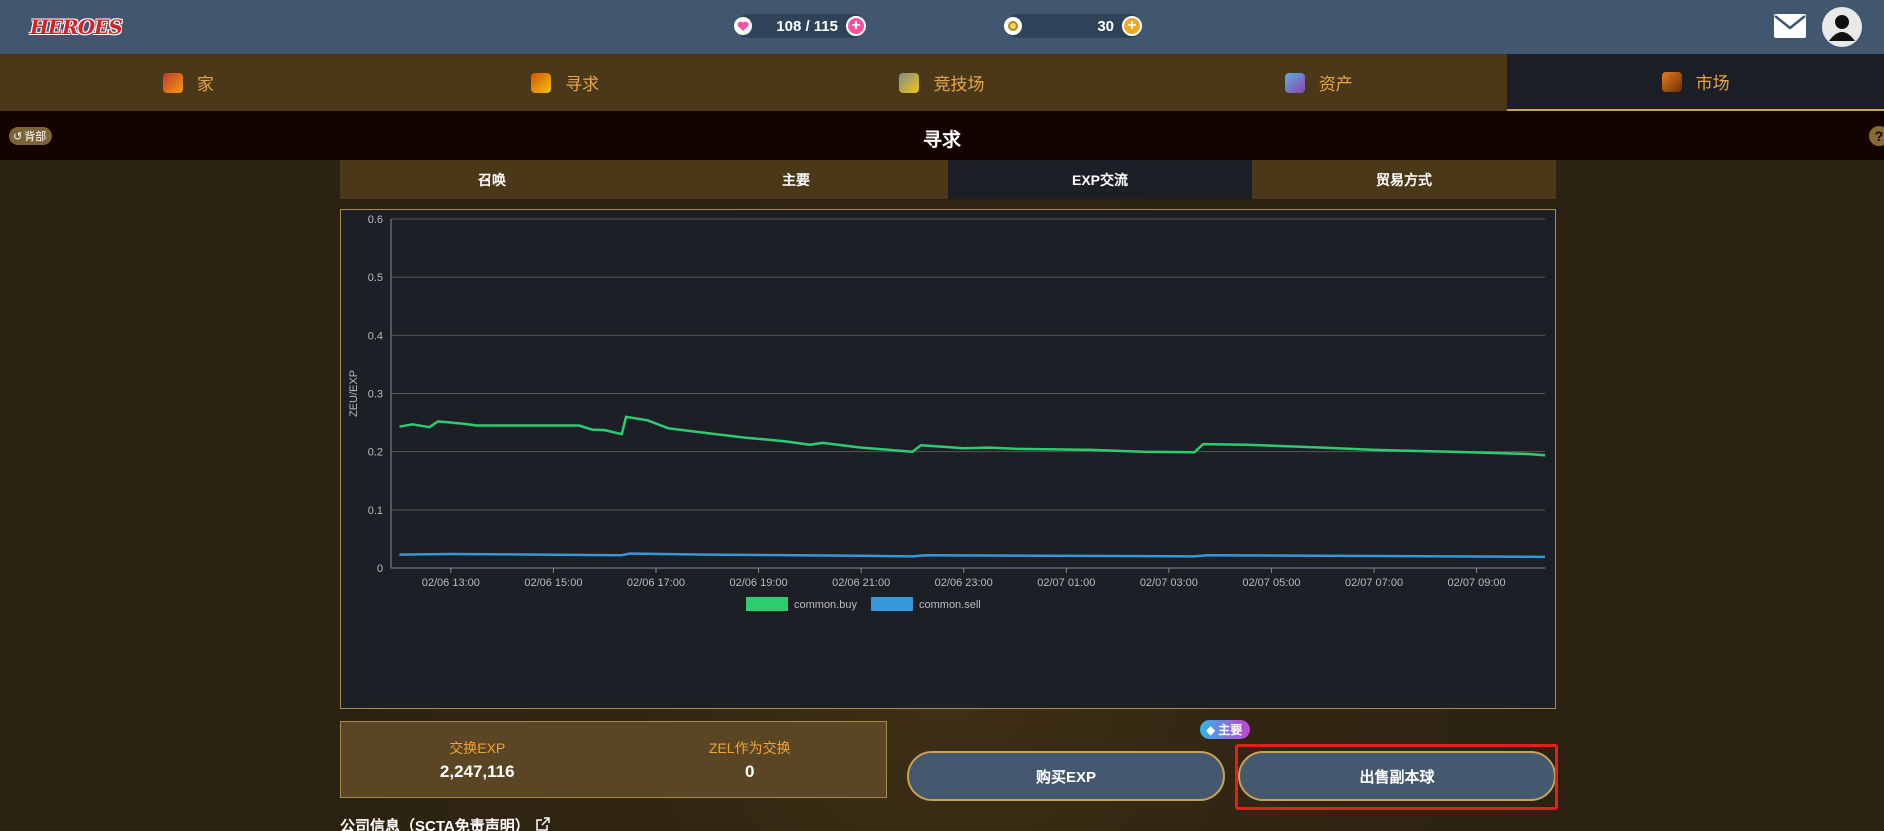  What do you see at coordinates (477, 747) in the screenshot?
I see `exchange-exp-label: 交换EXP` at bounding box center [477, 747].